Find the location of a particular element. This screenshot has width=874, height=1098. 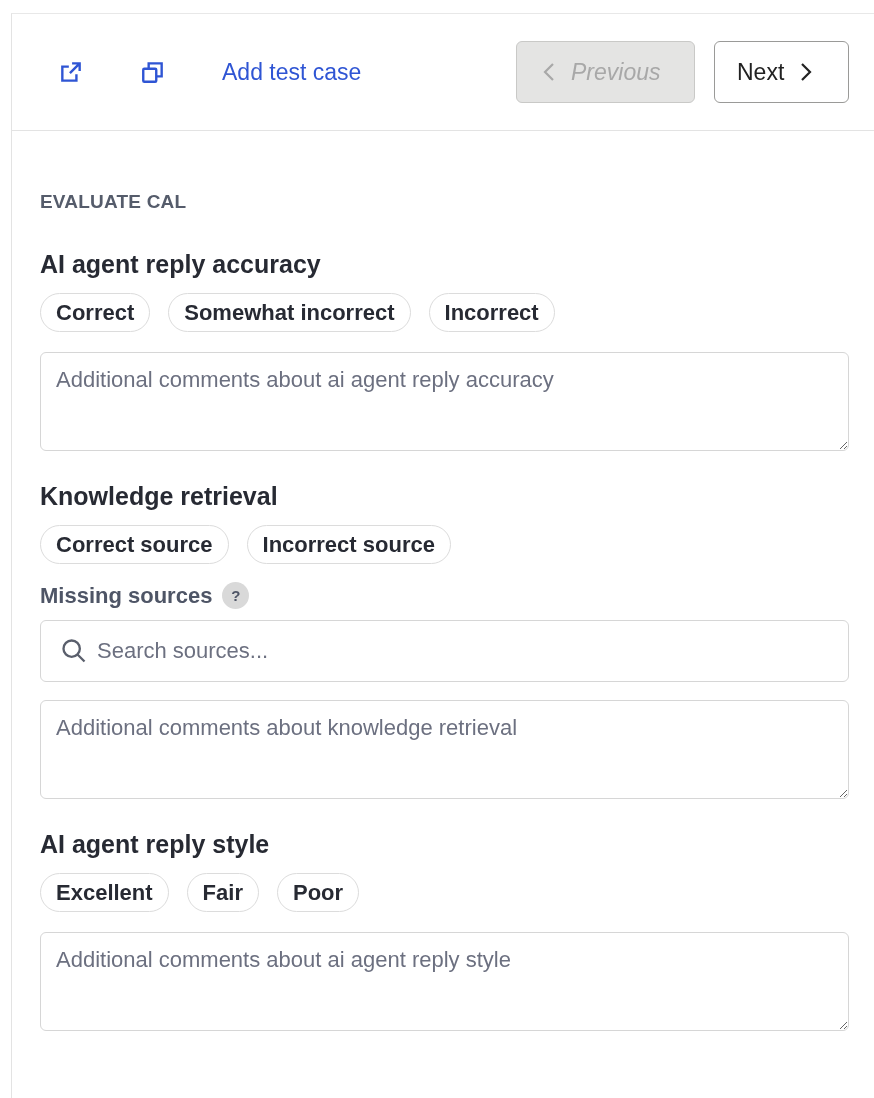

search-icon is located at coordinates (74, 651).